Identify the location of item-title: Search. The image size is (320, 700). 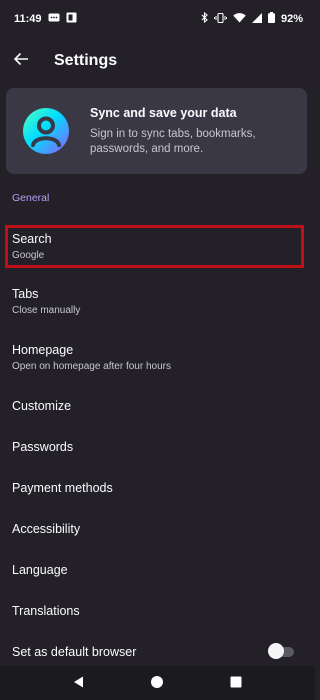
(32, 239).